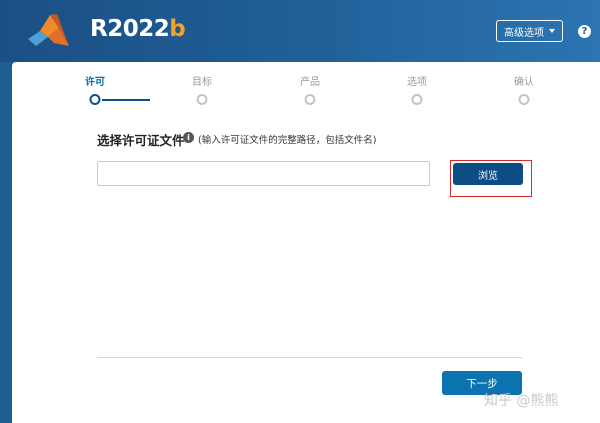  I want to click on app-header: R2022b 高级选项 ?, so click(300, 31).